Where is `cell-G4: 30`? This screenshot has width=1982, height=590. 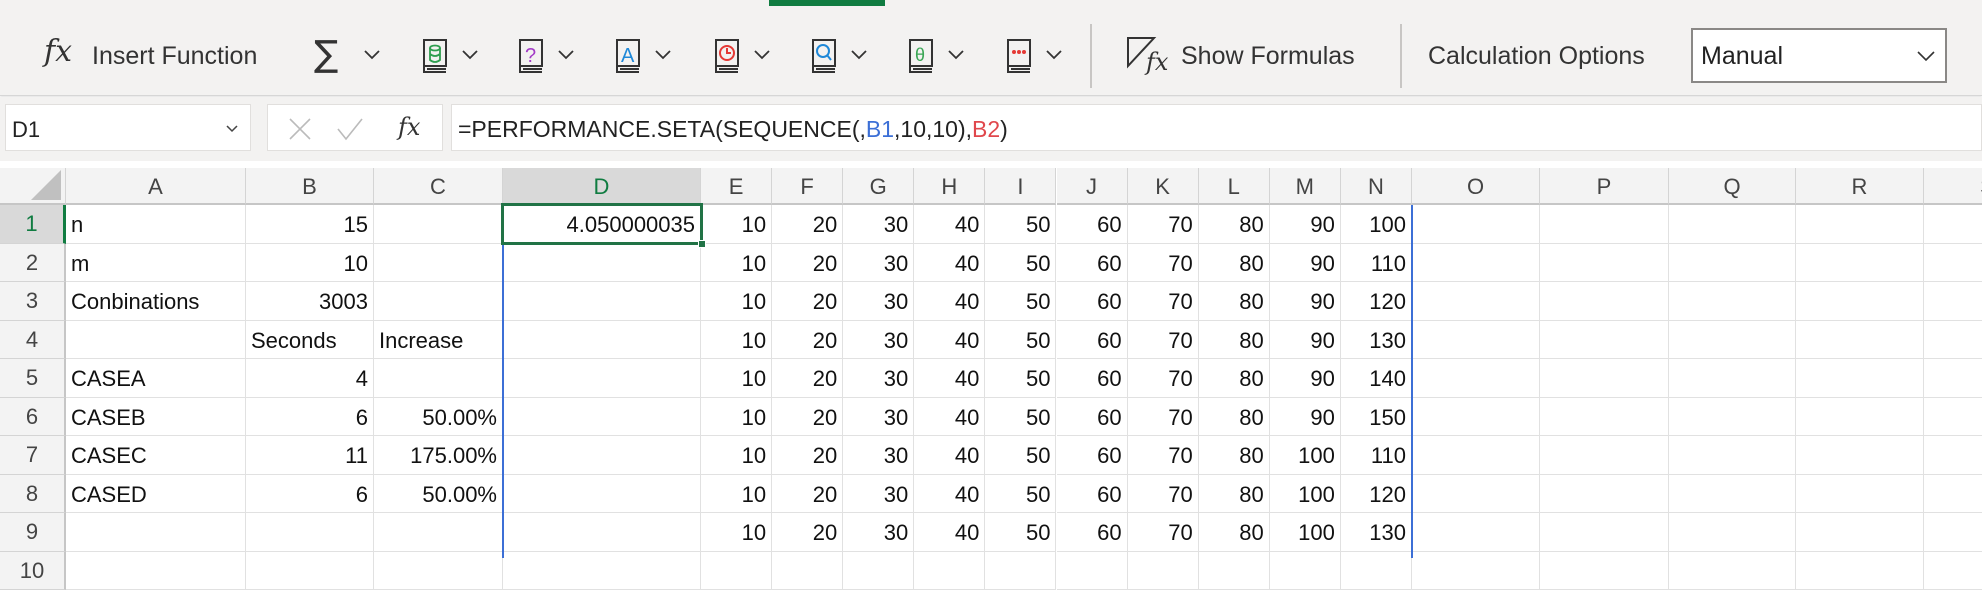
cell-G4: 30 is located at coordinates (878, 340).